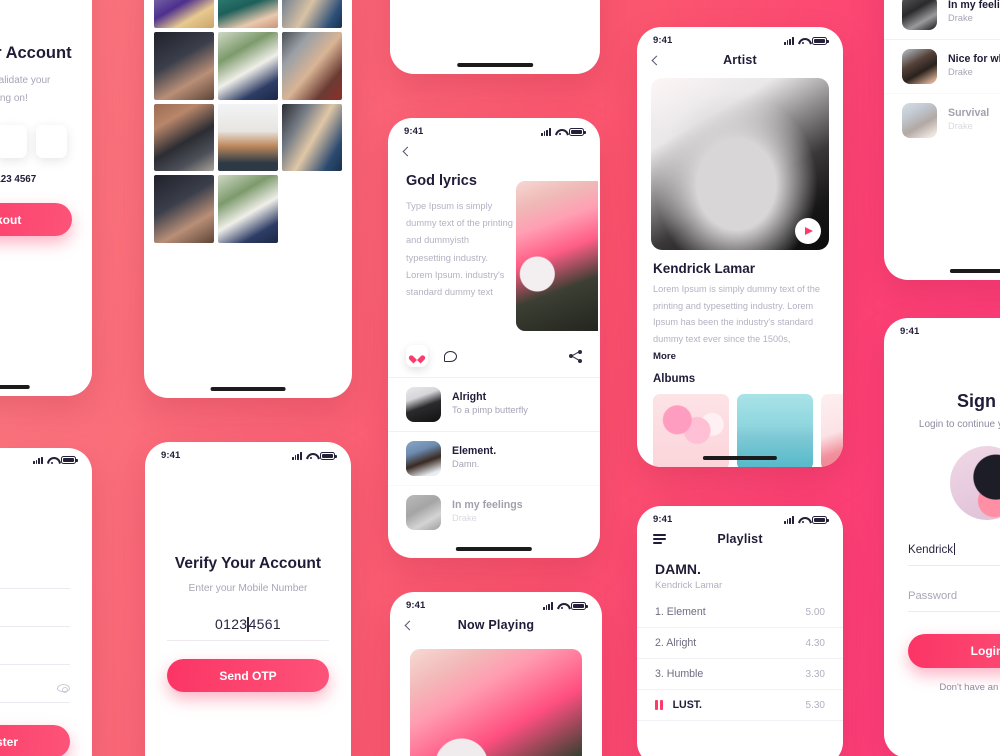  I want to click on otp-resend-note: OTP sent to 1800 123 4567, so click(46, 171).